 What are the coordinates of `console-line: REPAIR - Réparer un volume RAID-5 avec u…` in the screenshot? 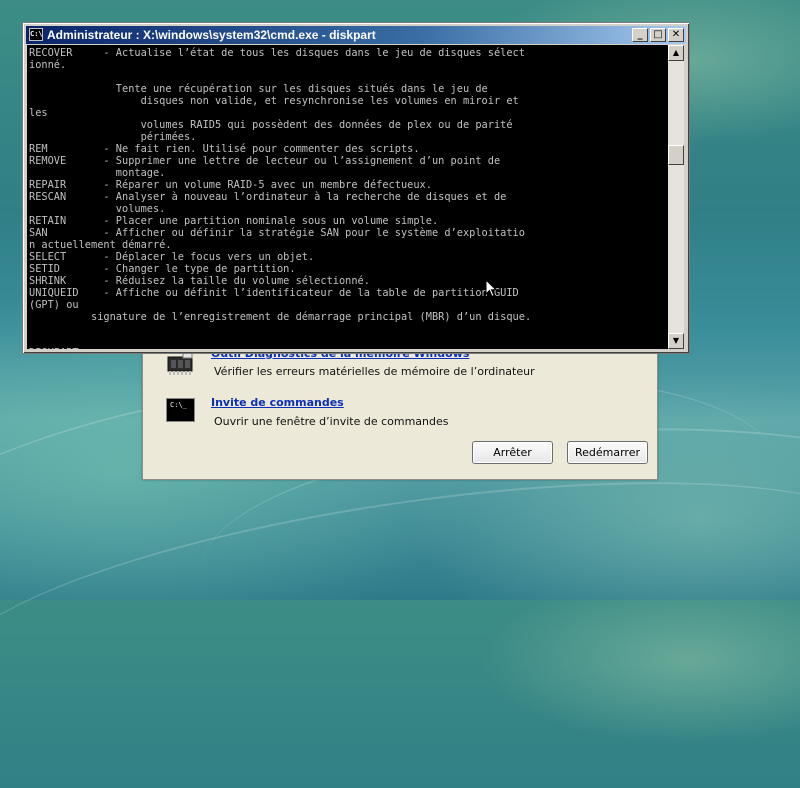 It's located at (230, 185).